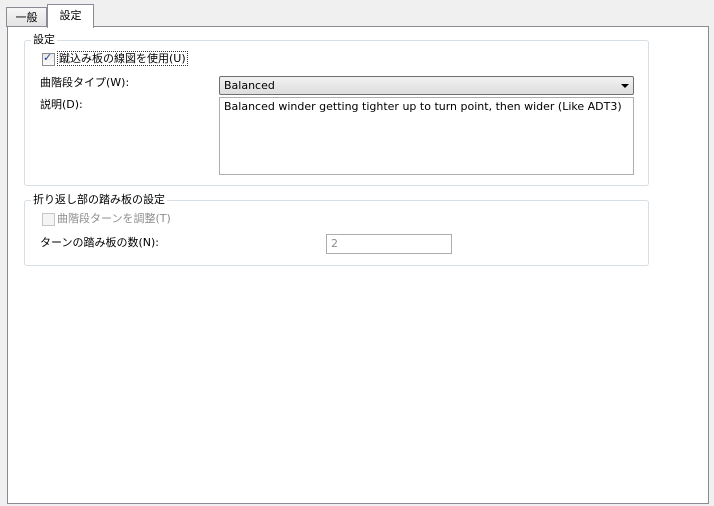 This screenshot has height=506, width=714. What do you see at coordinates (85, 82) in the screenshot?
I see `curved-type-label: 曲階段タイプ(W):` at bounding box center [85, 82].